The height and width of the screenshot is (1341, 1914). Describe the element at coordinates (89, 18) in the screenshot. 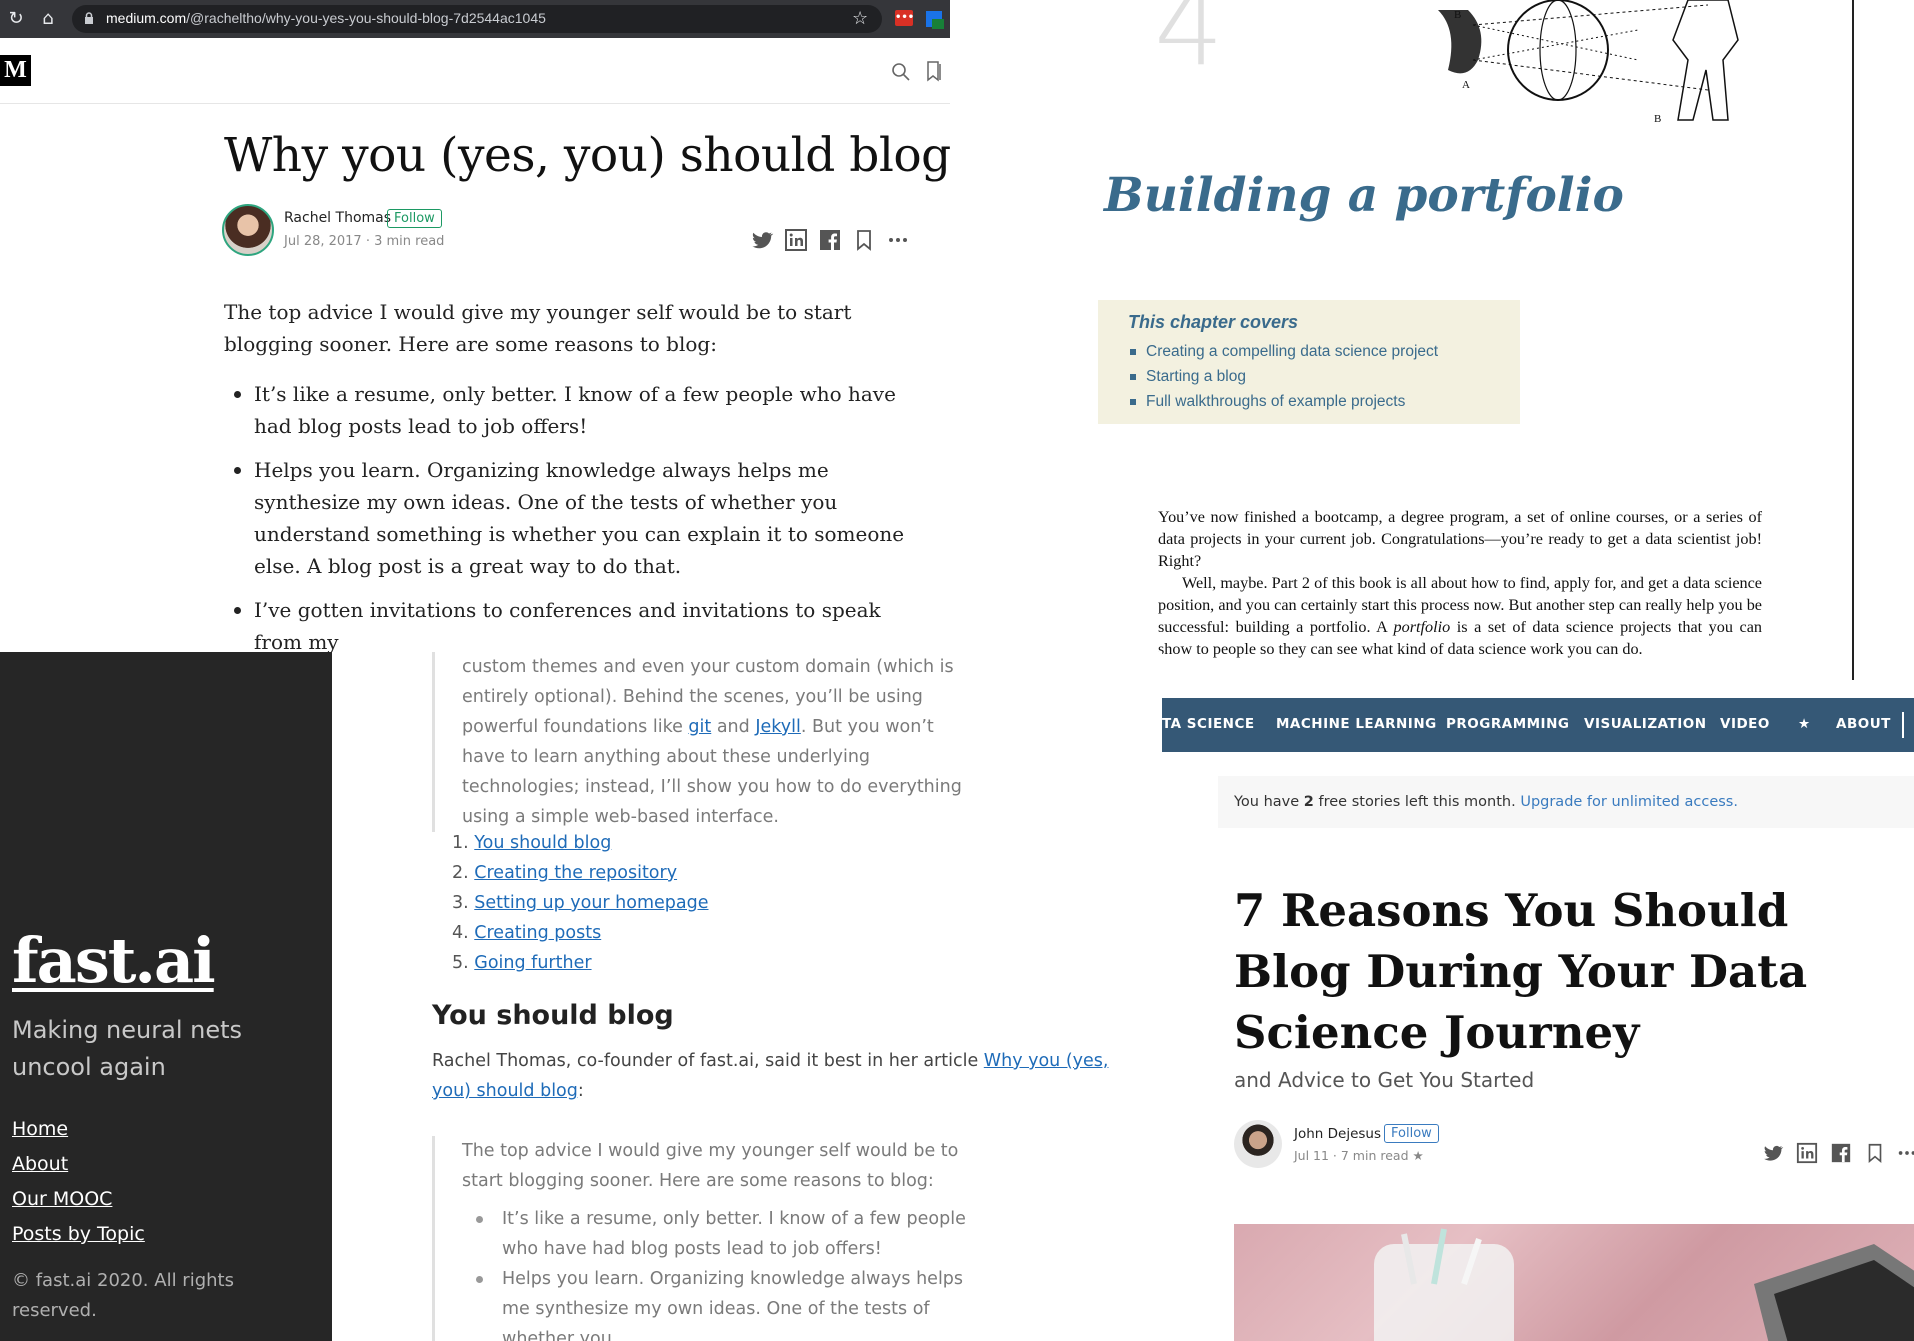

I see `lock-icon` at that location.